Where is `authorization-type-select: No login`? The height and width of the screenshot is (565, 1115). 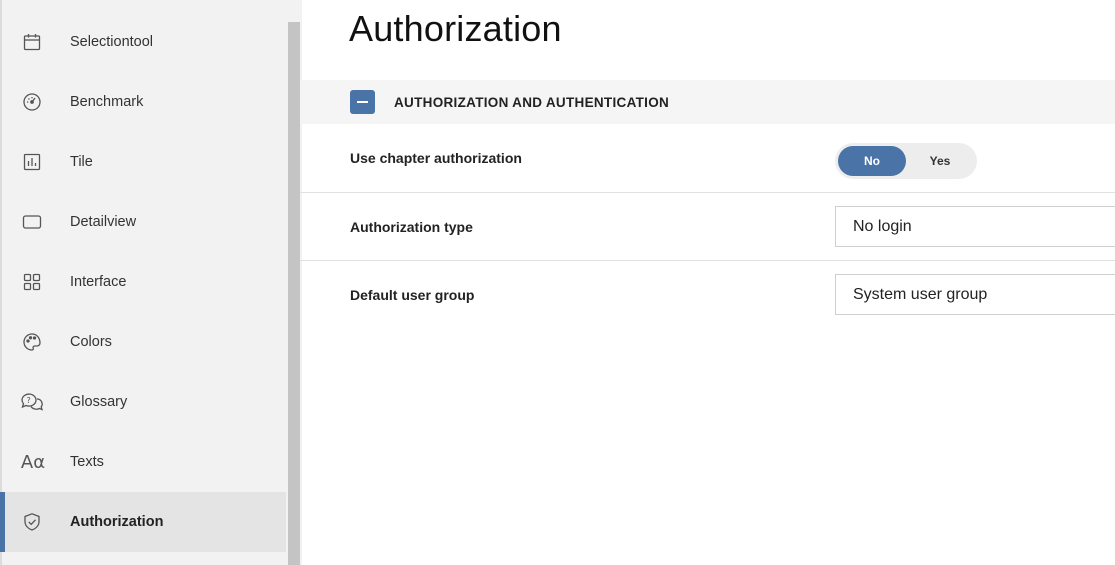
authorization-type-select: No login is located at coordinates (975, 226).